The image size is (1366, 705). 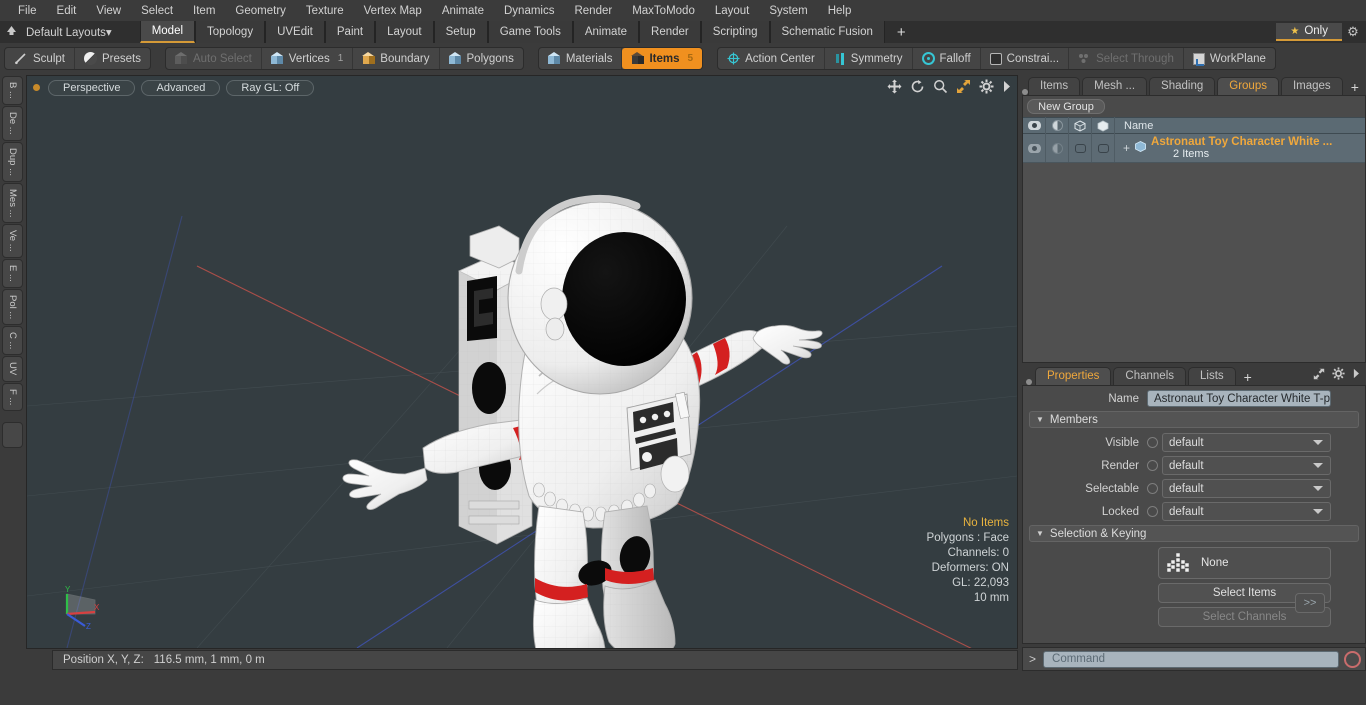 What do you see at coordinates (1356, 375) in the screenshot?
I see `chevron-right-icon` at bounding box center [1356, 375].